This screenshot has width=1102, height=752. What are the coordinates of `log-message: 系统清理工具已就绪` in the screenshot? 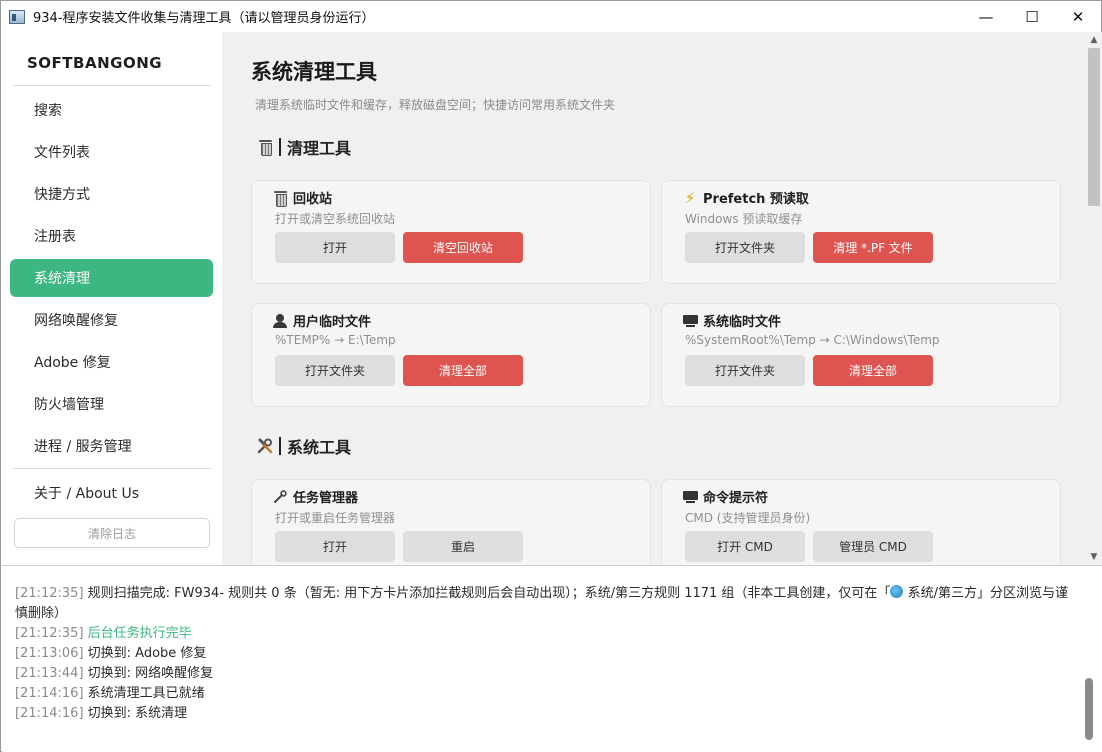 It's located at (146, 693).